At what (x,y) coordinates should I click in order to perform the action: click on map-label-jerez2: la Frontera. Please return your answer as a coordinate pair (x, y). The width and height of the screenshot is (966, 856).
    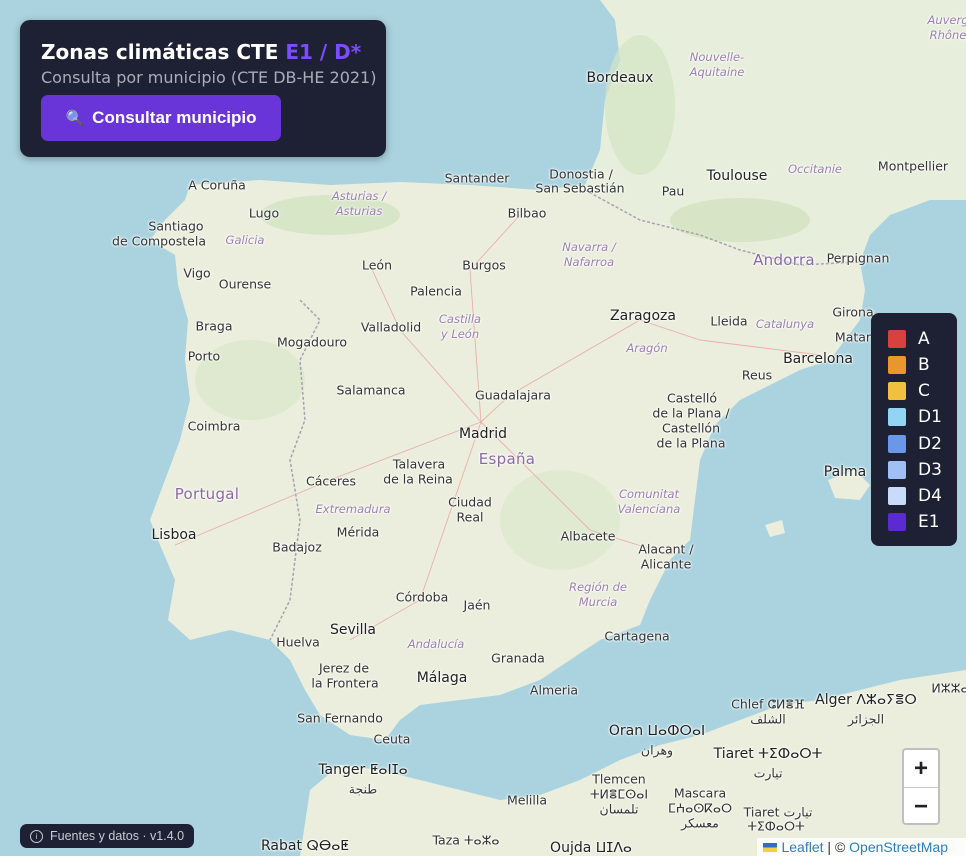
    Looking at the image, I should click on (345, 683).